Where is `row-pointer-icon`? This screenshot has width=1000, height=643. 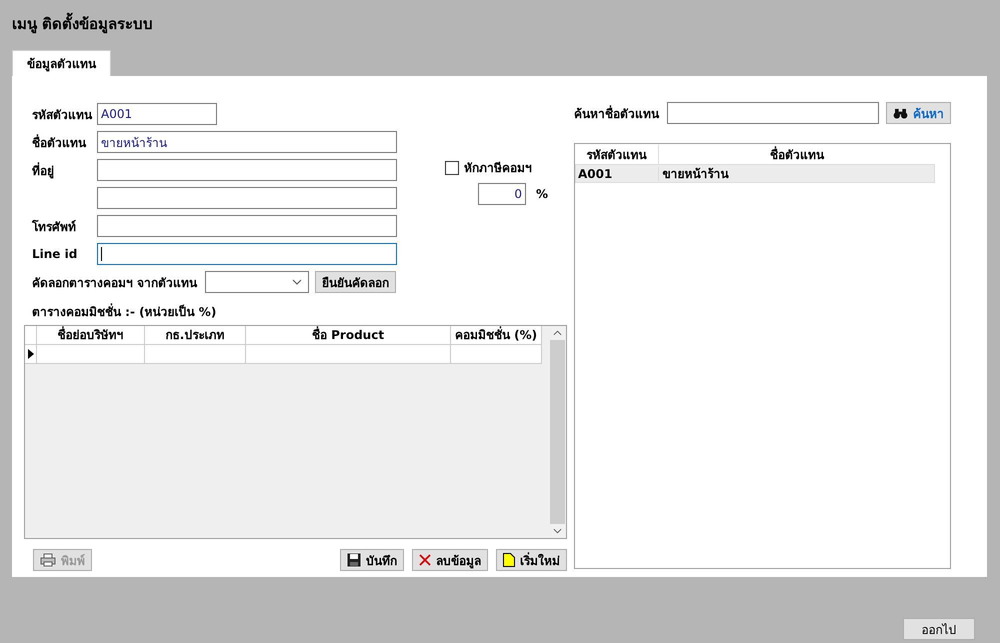 row-pointer-icon is located at coordinates (31, 354).